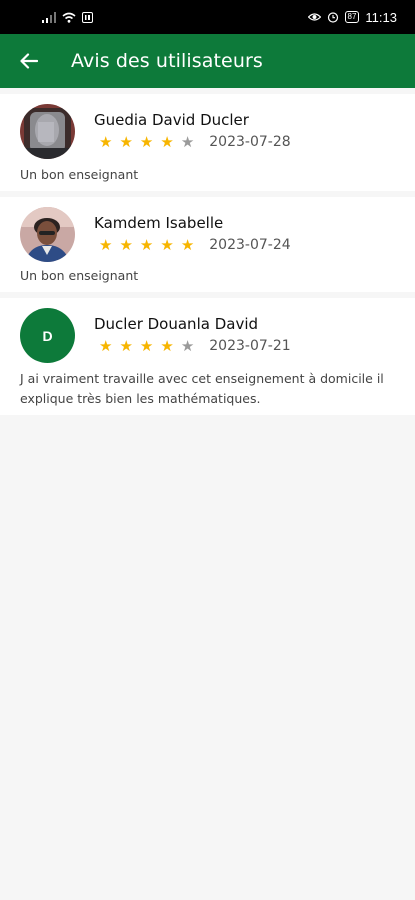  Describe the element at coordinates (49, 17) in the screenshot. I see `signal-icon` at that location.